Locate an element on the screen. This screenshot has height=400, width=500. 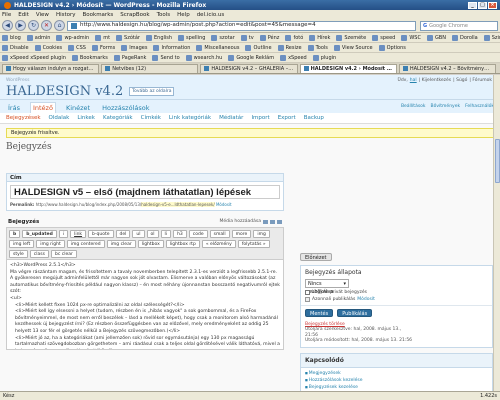
menu-item-history: History is located at coordinates (66, 15).